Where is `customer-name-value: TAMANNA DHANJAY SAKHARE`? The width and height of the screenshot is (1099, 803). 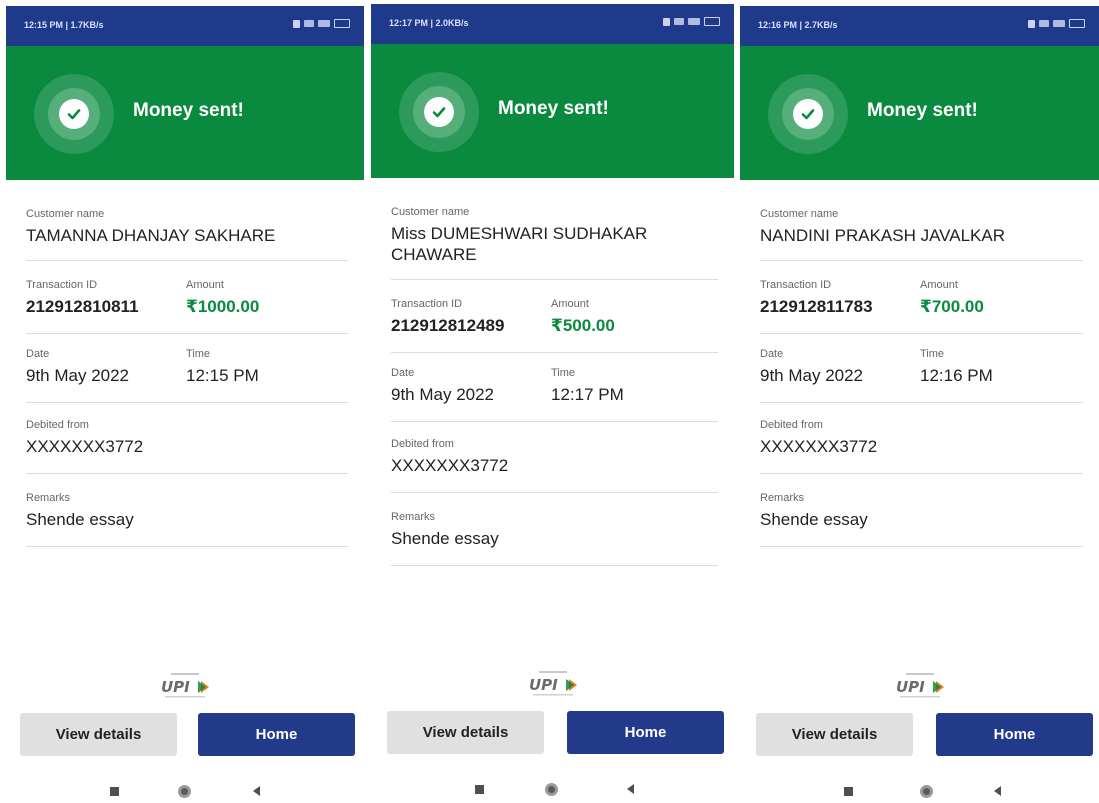
customer-name-value: TAMANNA DHANJAY SAKHARE is located at coordinates (151, 235).